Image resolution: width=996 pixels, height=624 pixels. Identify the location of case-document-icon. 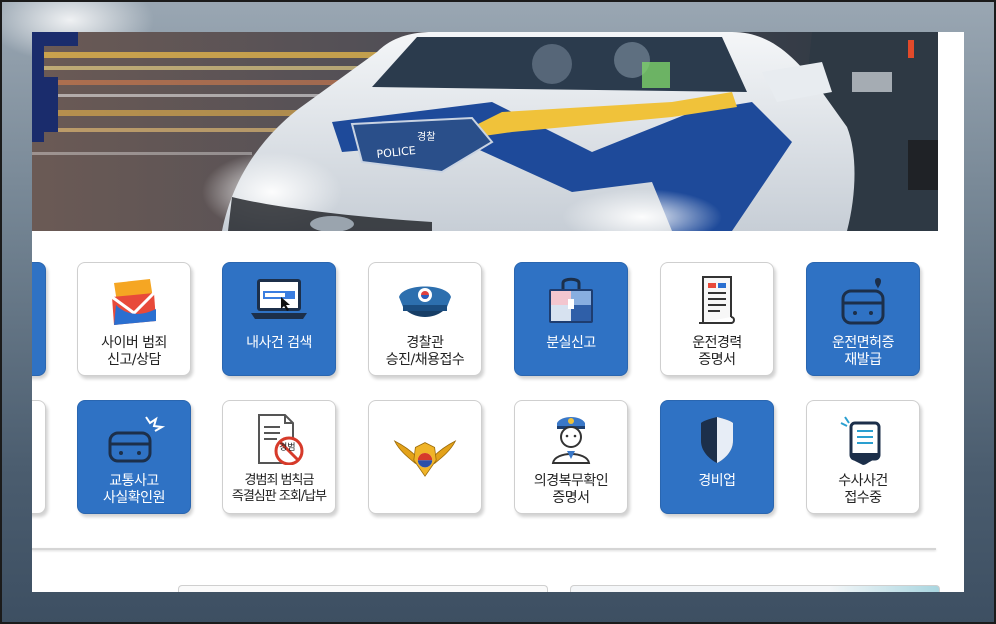
(863, 439).